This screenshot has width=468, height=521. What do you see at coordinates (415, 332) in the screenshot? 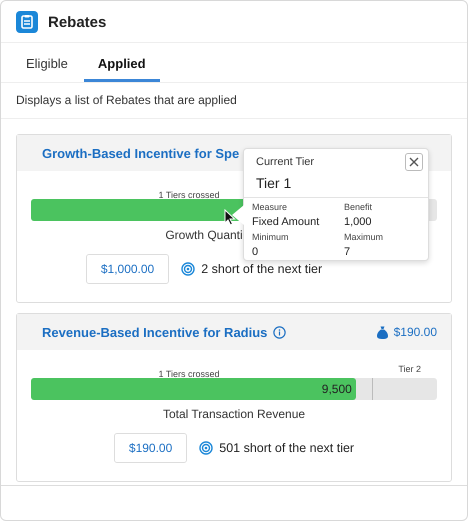
I see `rebate-amount: $190.00` at bounding box center [415, 332].